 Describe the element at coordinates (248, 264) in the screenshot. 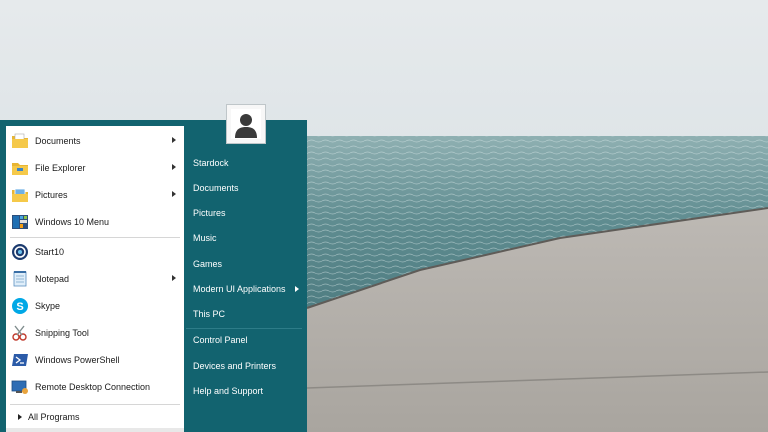

I see `right-item-games: Games` at that location.